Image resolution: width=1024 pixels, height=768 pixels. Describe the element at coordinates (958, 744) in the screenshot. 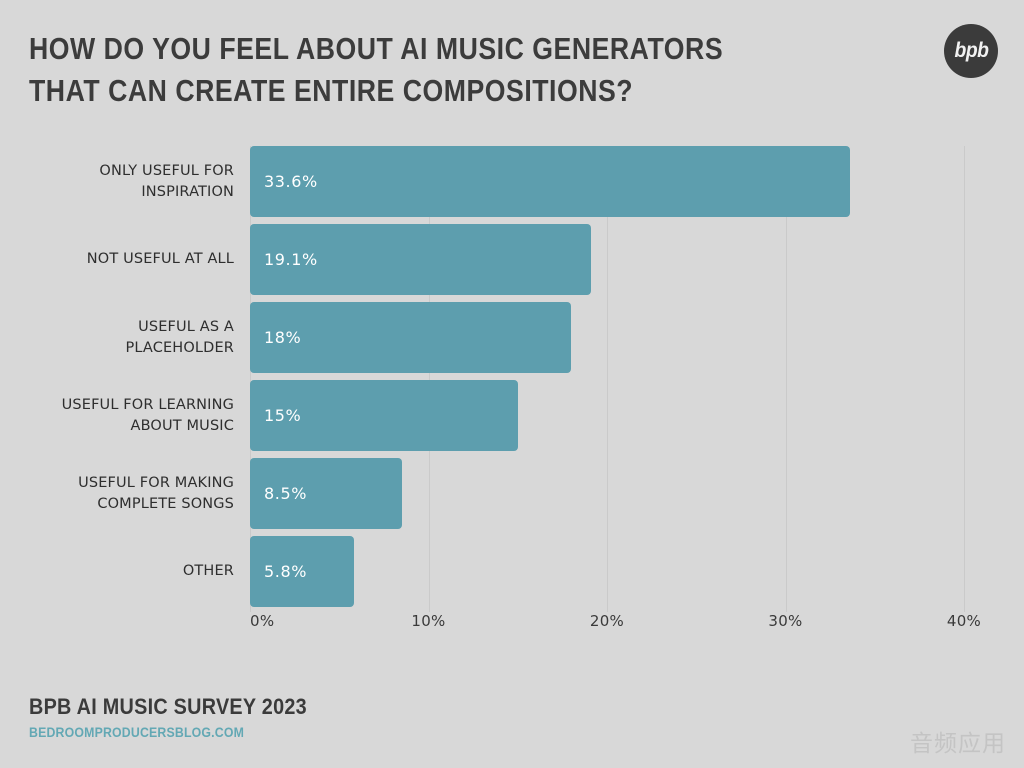

I see `watermark-text: 音频应用` at that location.